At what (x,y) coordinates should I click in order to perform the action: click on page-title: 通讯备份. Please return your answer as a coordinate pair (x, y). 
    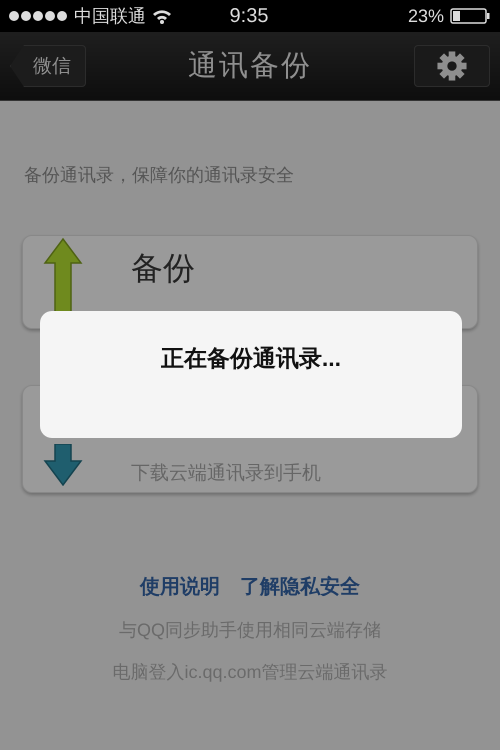
    Looking at the image, I should click on (250, 66).